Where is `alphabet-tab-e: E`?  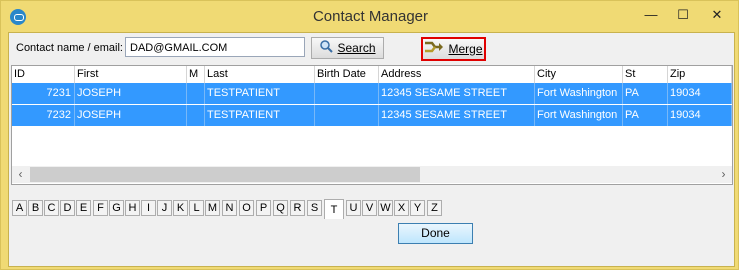 alphabet-tab-e: E is located at coordinates (83, 208).